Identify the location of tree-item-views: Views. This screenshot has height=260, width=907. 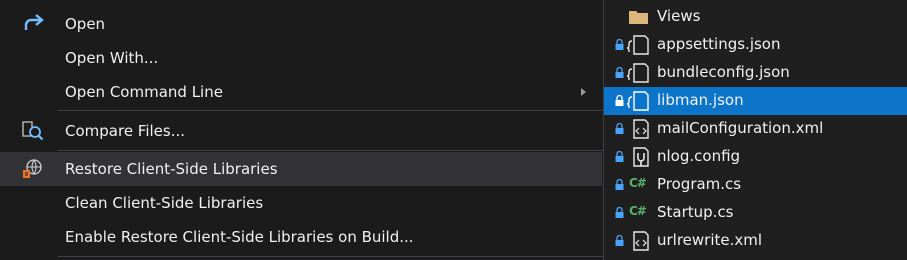
(755, 17).